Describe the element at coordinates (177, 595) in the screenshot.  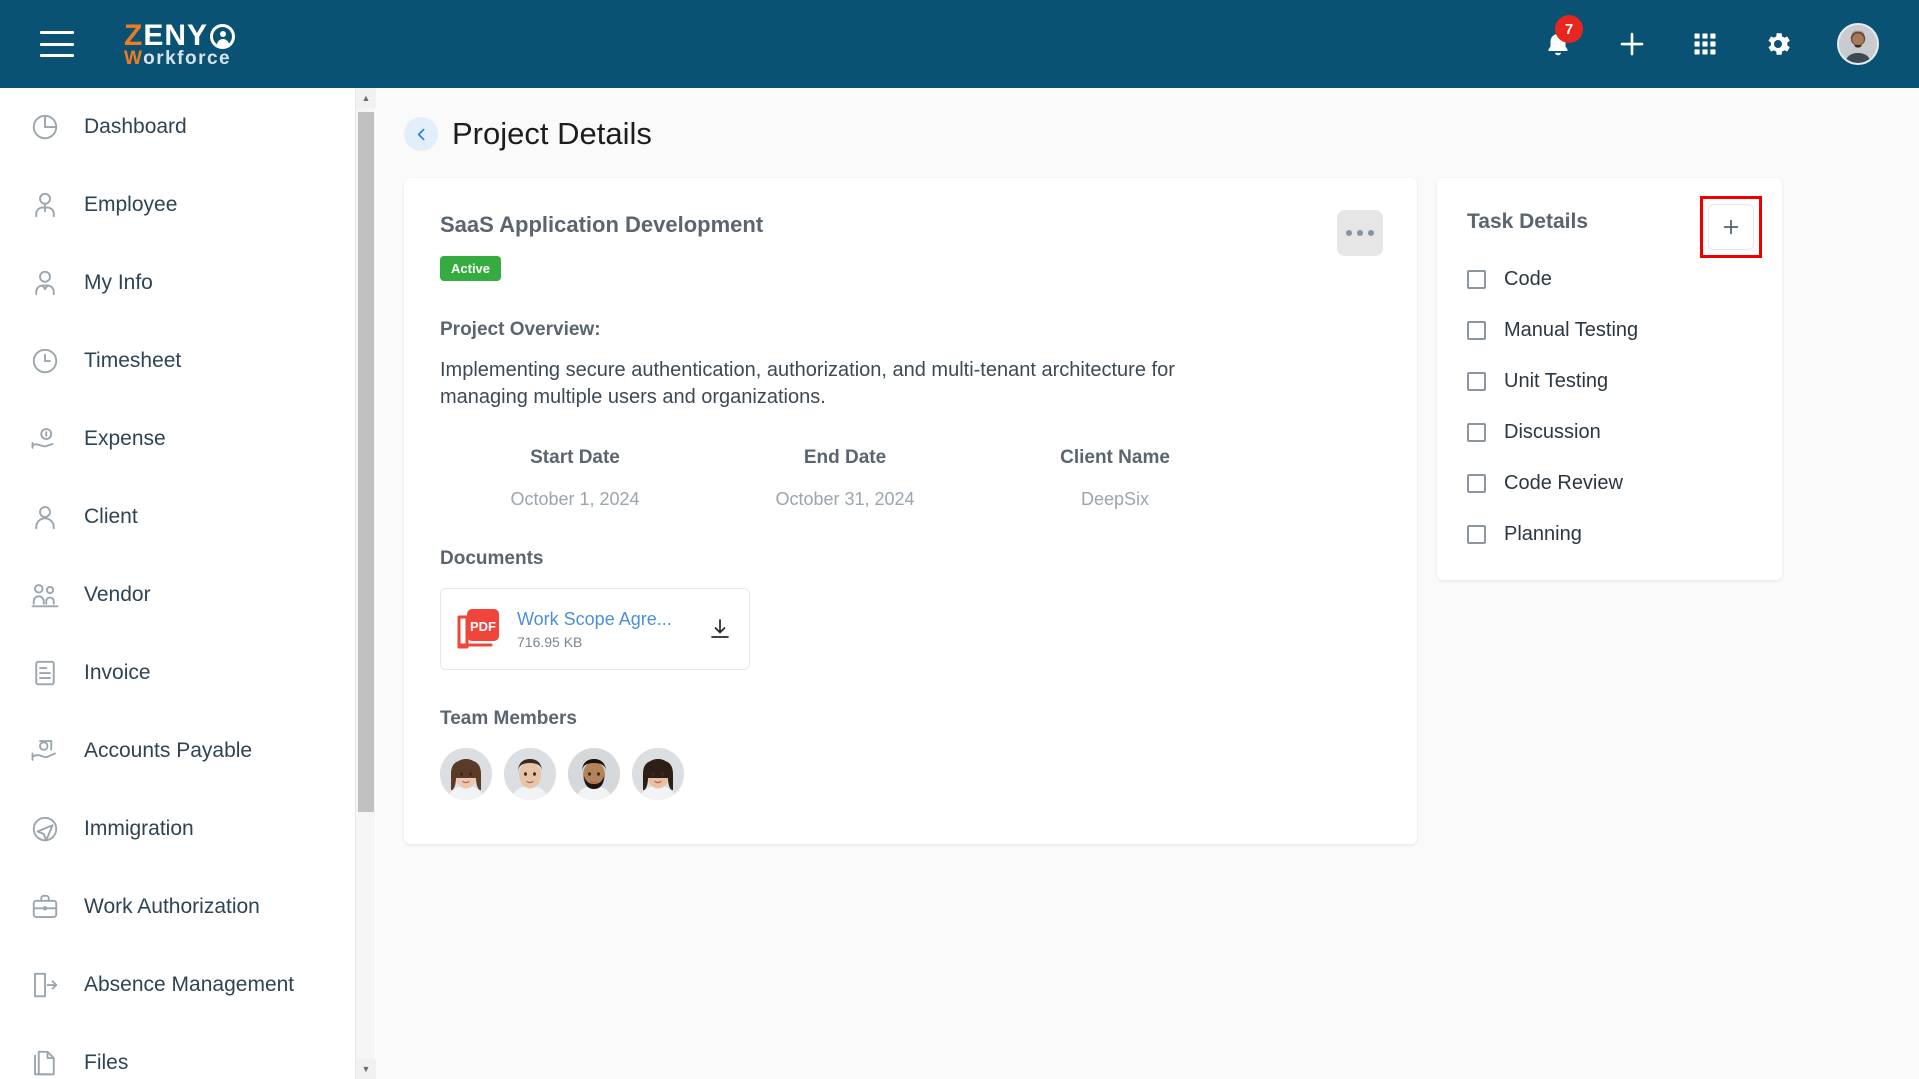
I see `sidebar-item-vendor: Vendor` at that location.